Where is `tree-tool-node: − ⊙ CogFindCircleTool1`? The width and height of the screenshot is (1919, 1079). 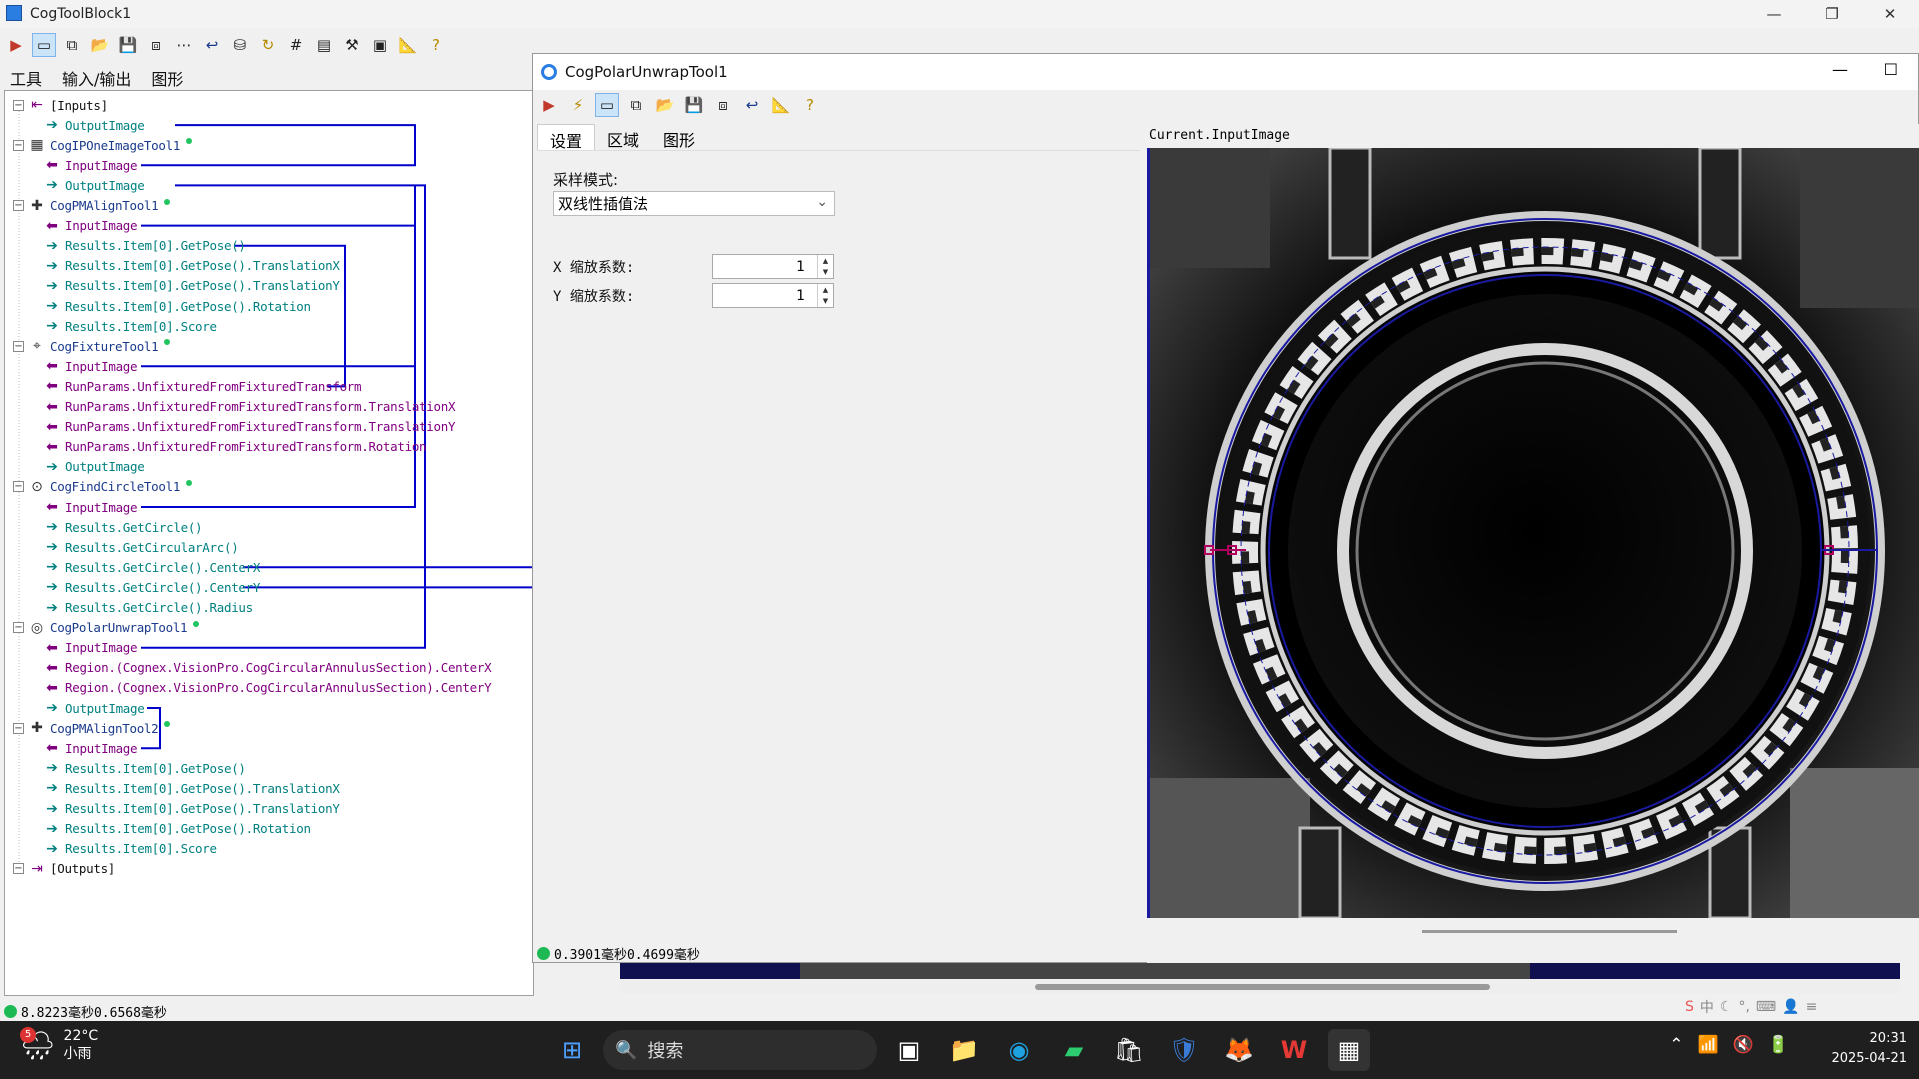
tree-tool-node: − ⊙ CogFindCircleTool1 is located at coordinates (103, 487).